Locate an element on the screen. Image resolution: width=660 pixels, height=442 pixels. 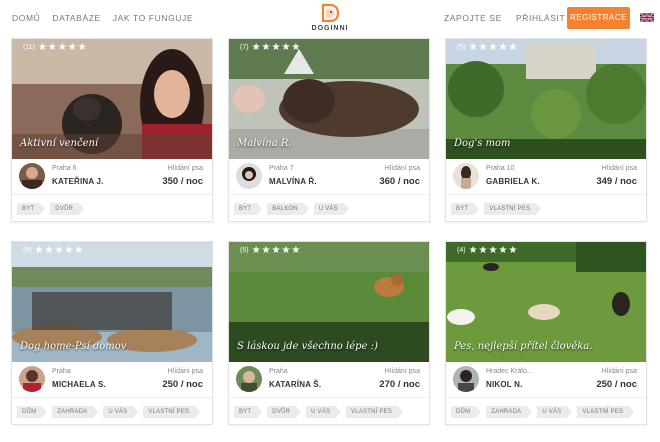
sitter-photo: (5) ★★★★★ Dog's mom is located at coordinates (546, 99).